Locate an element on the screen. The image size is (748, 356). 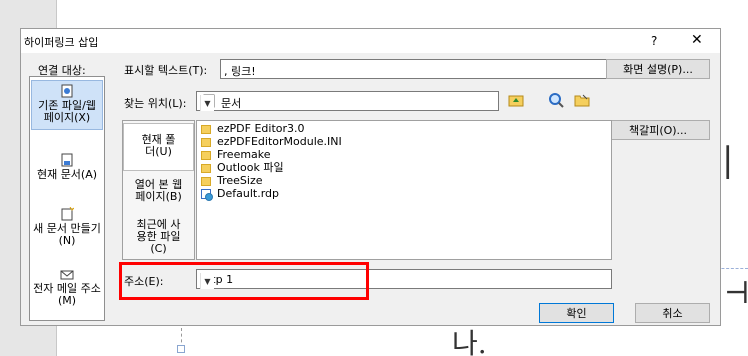
document-text-fragment-right: | is located at coordinates (728, 160).